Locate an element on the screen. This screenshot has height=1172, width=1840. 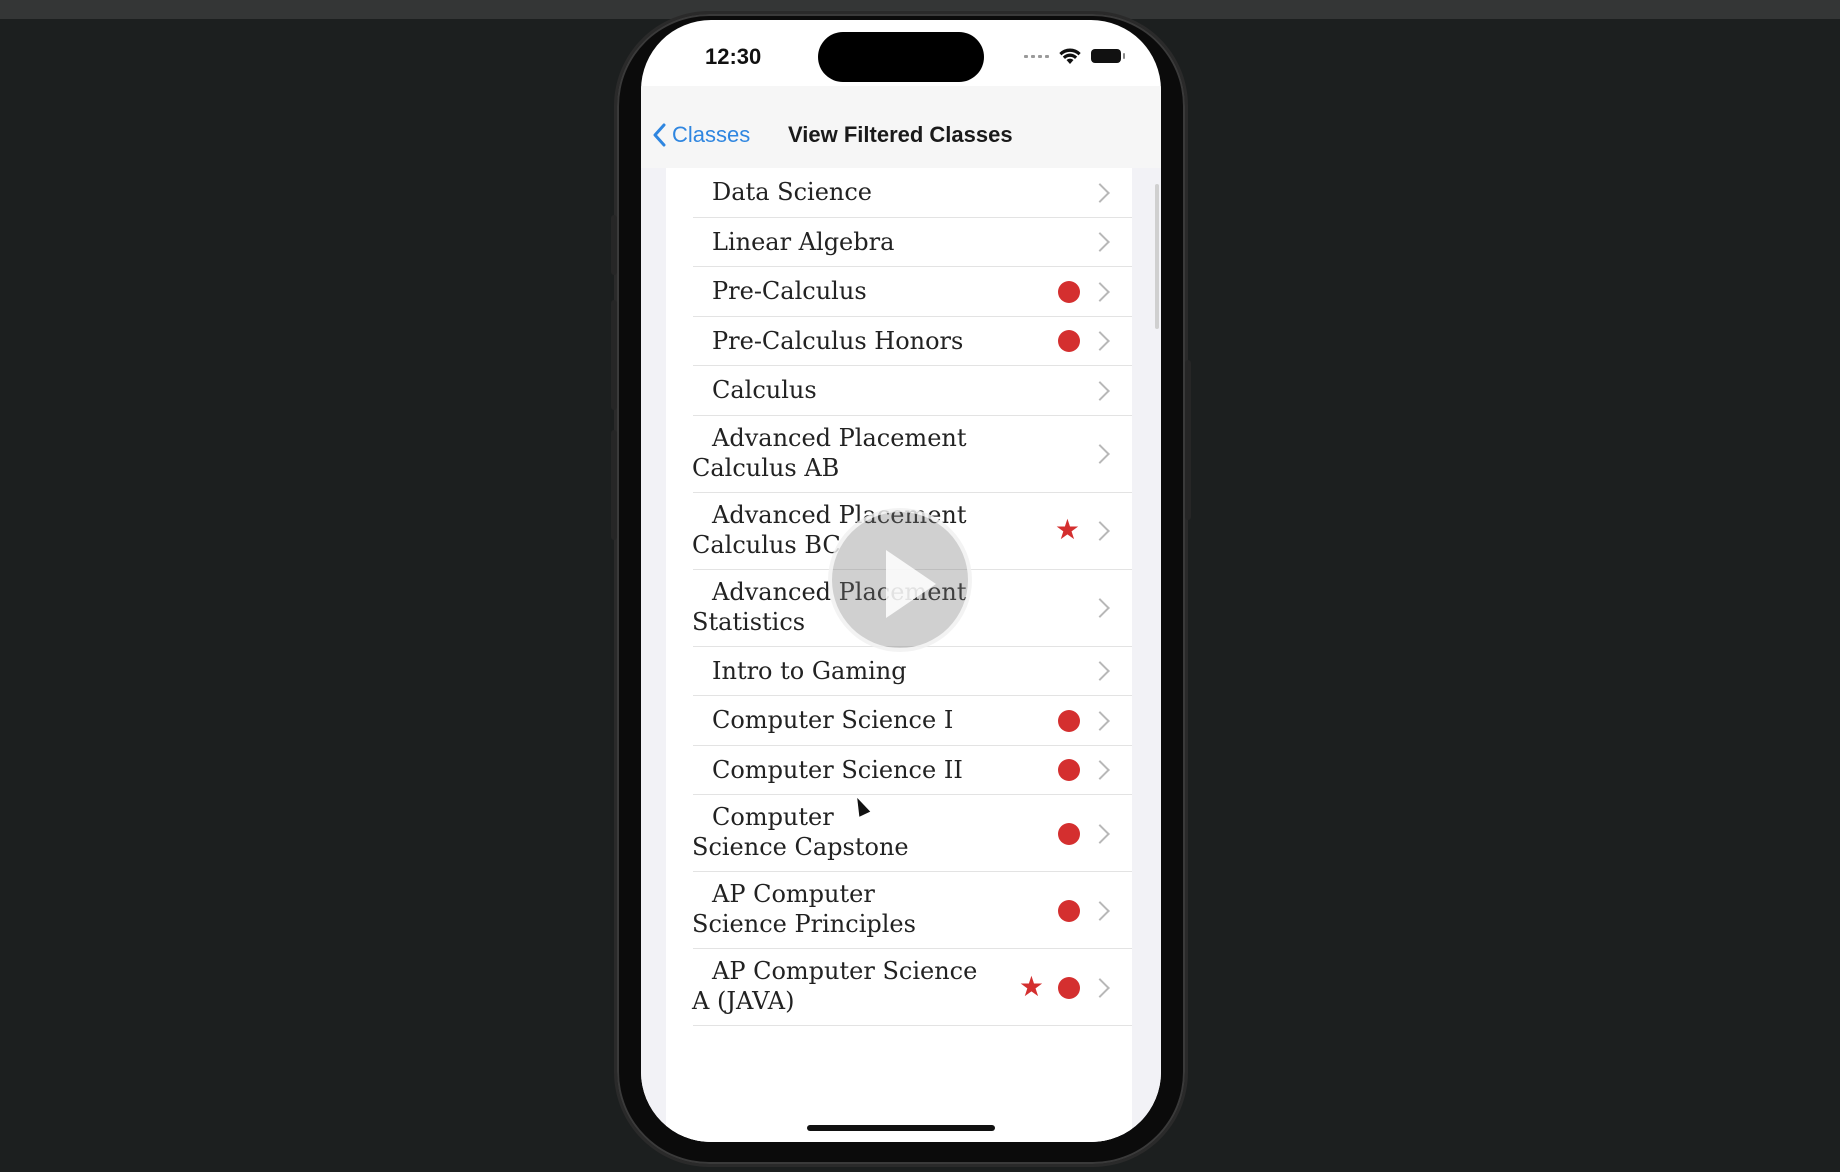
class-name-line1: Linear Algebra is located at coordinates (803, 241).